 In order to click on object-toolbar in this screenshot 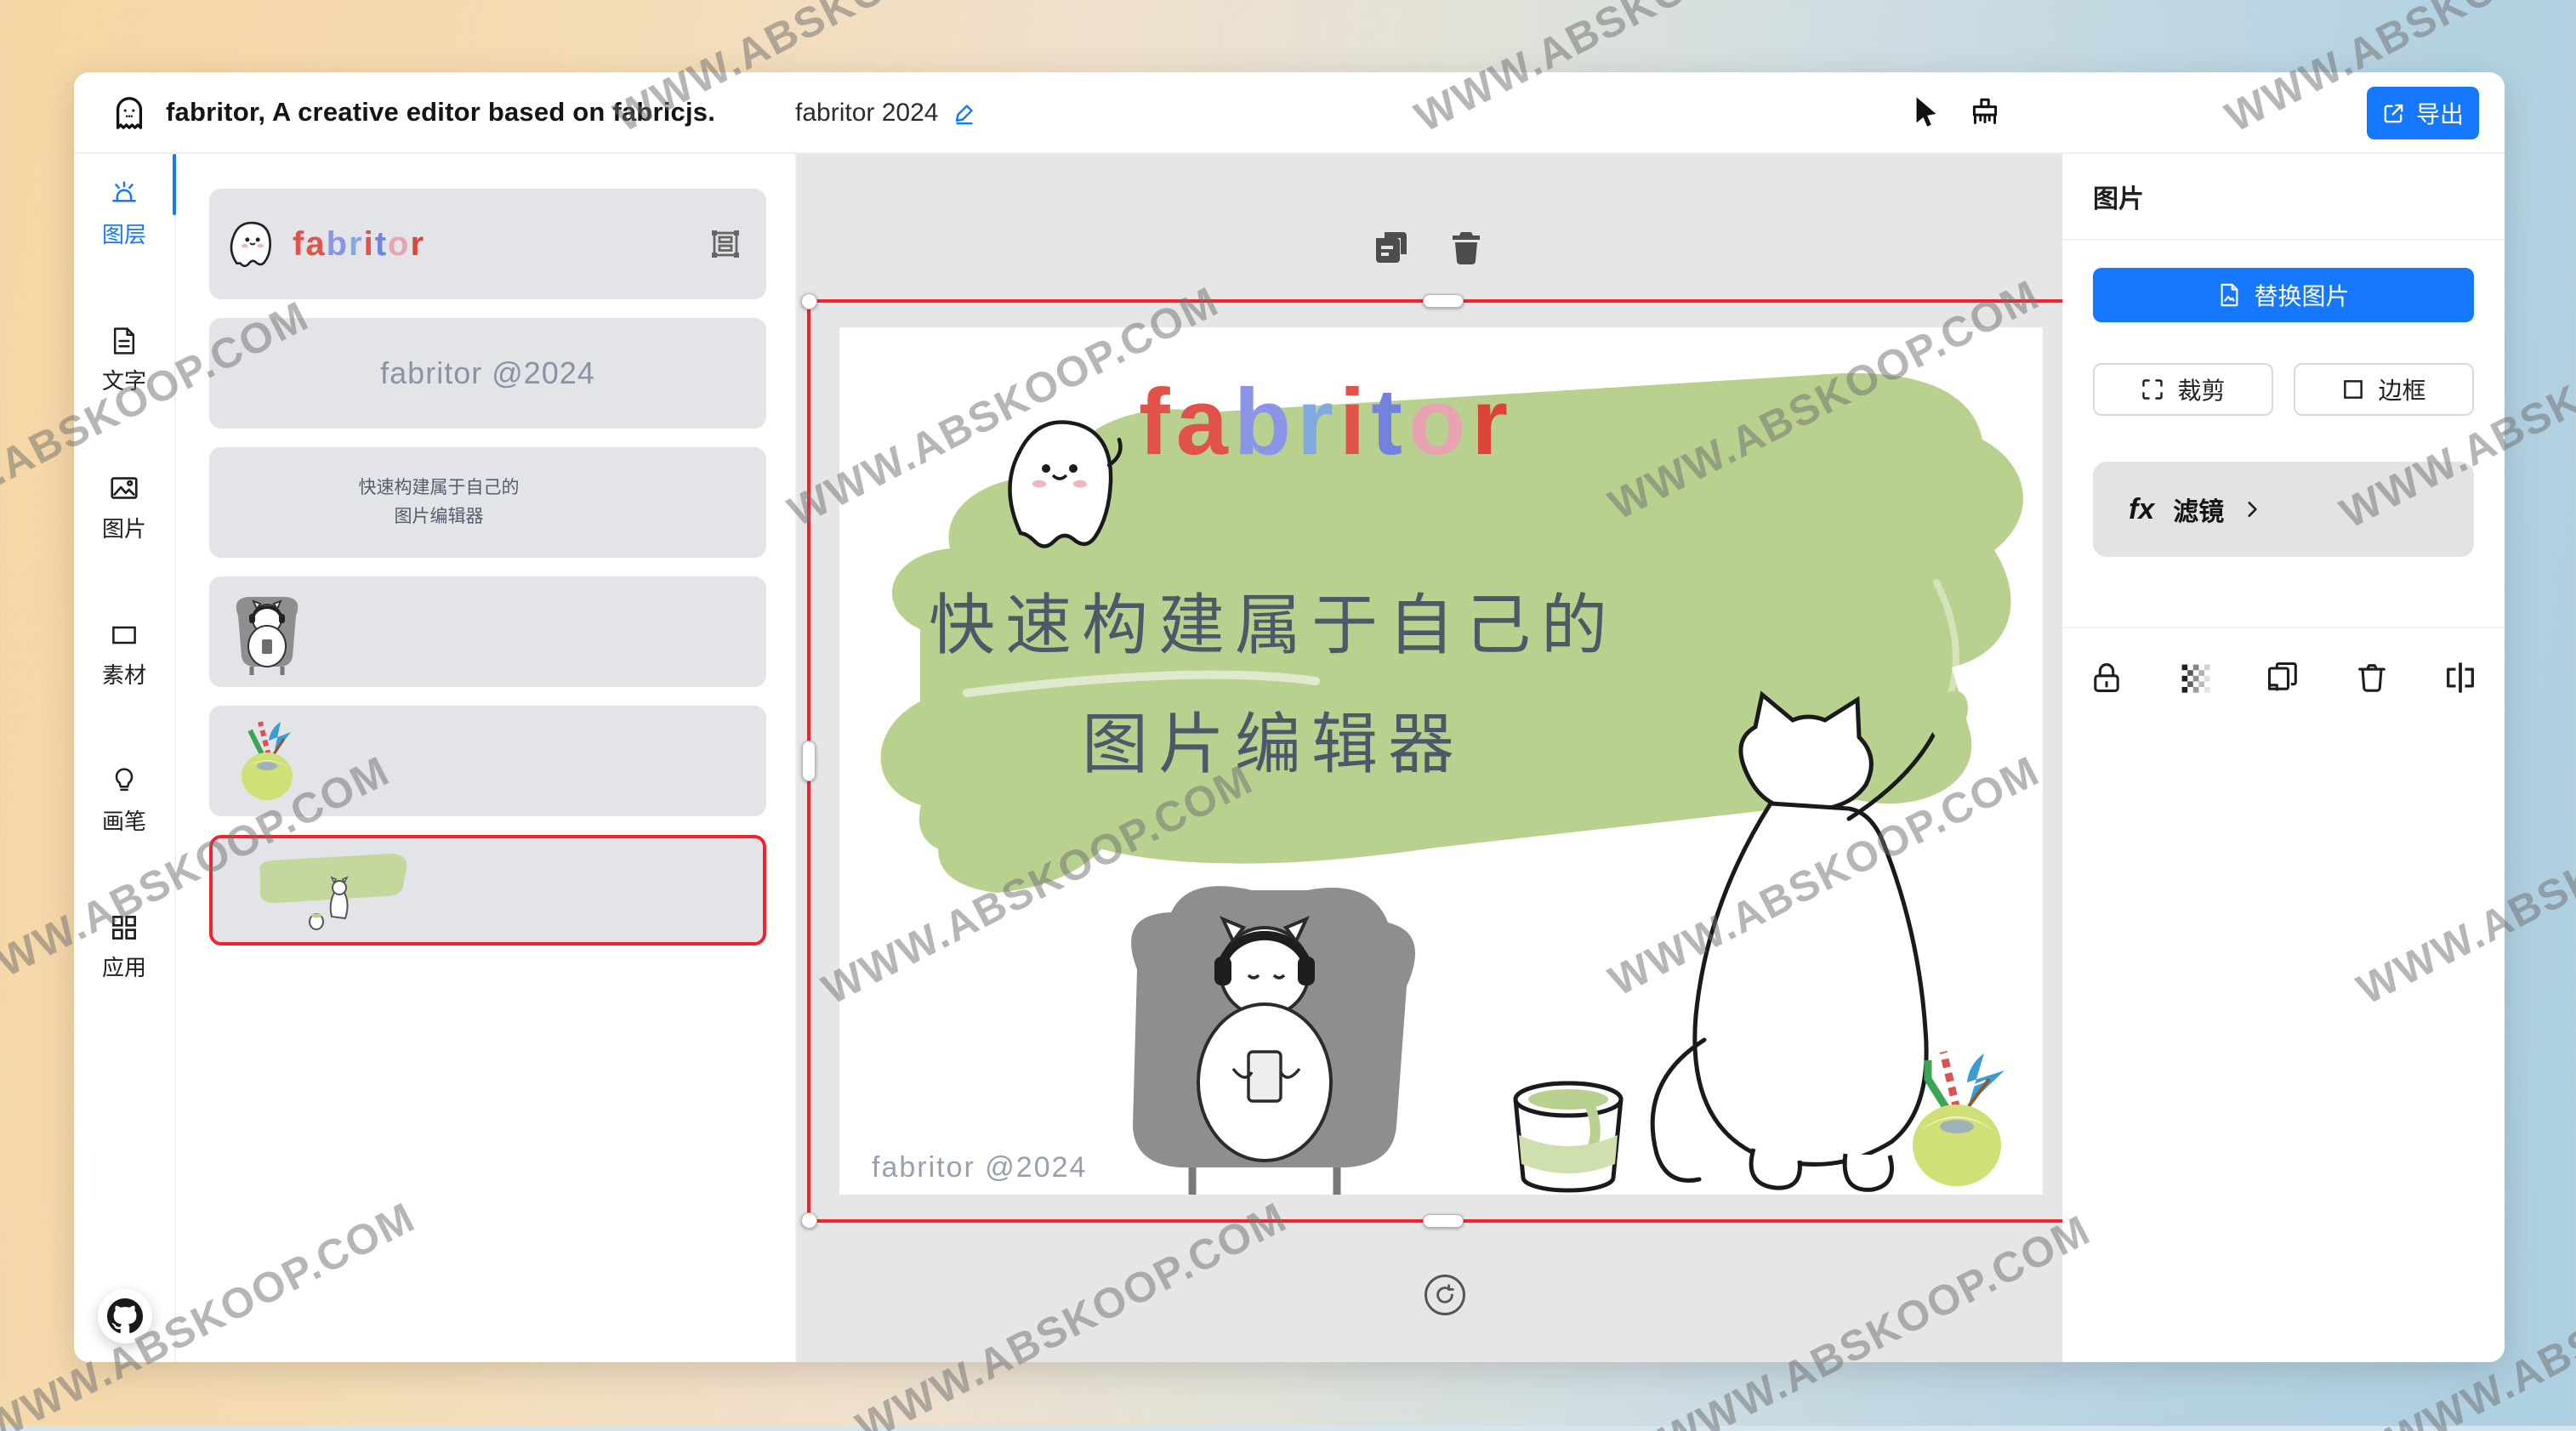, I will do `click(1429, 247)`.